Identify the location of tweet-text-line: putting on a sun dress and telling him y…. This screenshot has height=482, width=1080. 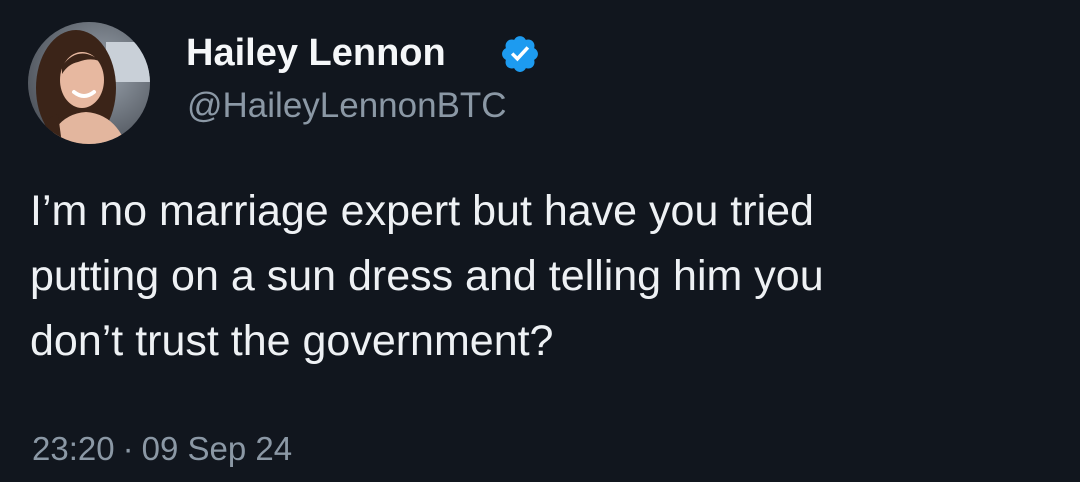
(427, 276).